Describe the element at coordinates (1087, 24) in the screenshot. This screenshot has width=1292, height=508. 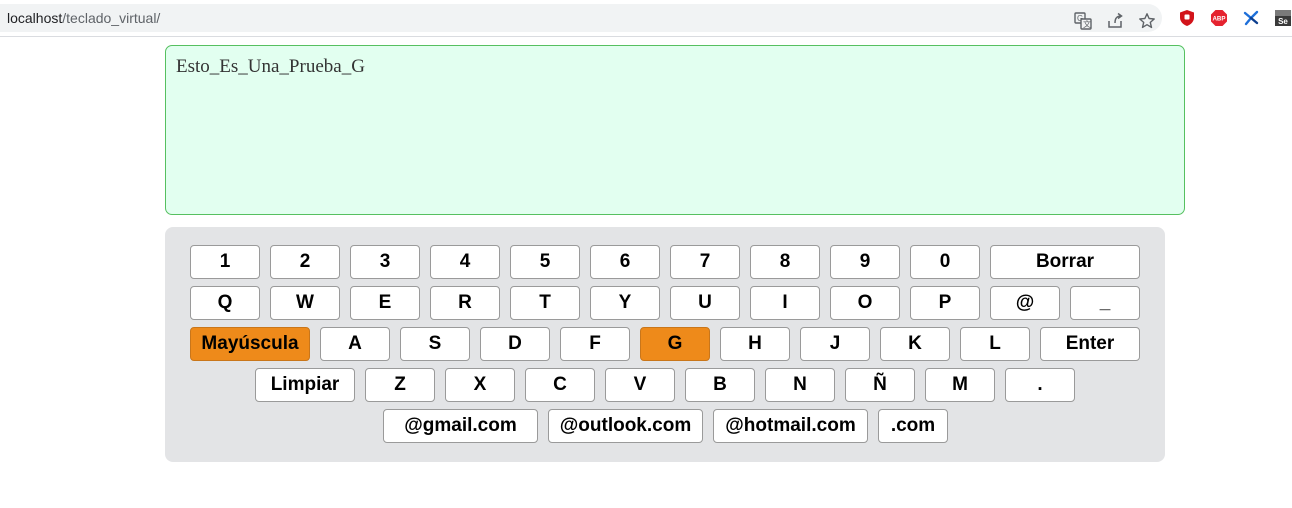
I see `svg-text: 文` at that location.